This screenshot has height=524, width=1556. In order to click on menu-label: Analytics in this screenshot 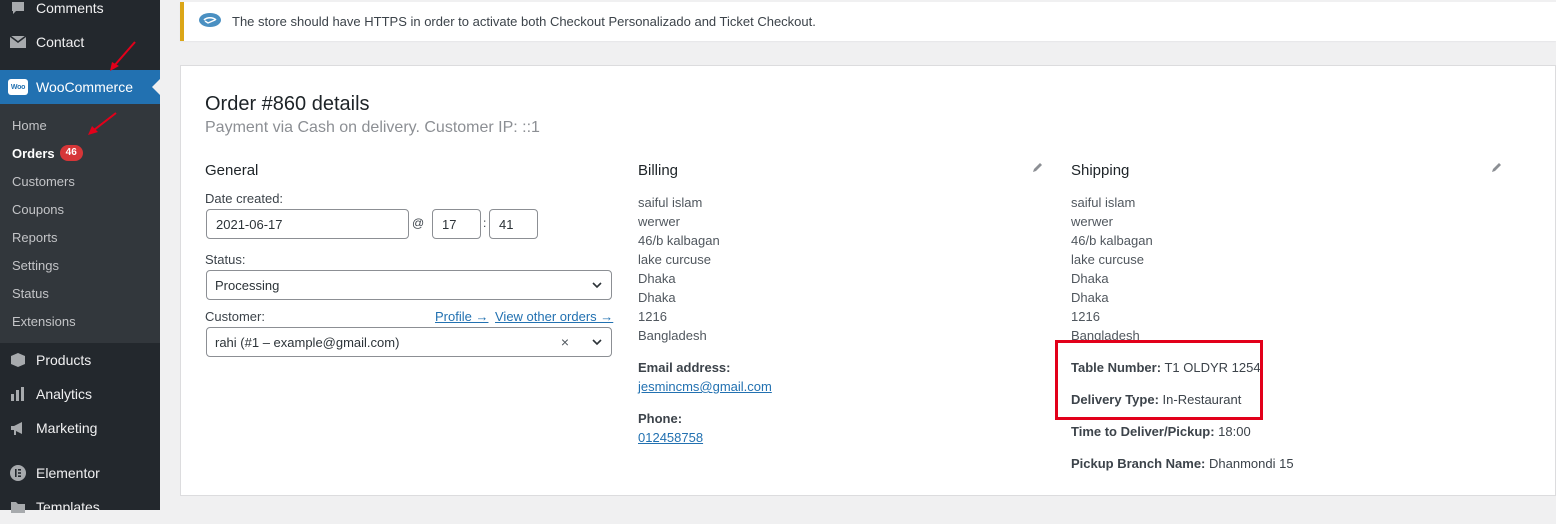, I will do `click(64, 394)`.